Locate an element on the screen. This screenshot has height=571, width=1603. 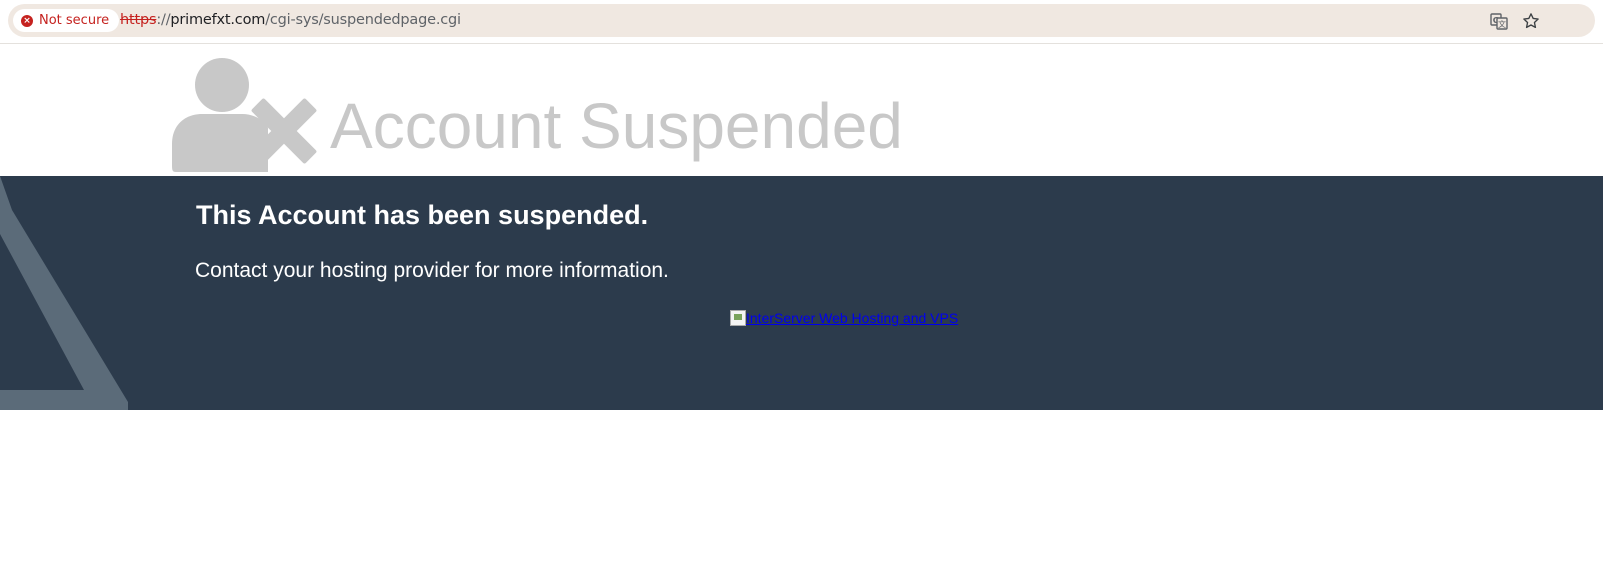
hosting-banner-link: InterServer Web Hosting and VPS is located at coordinates (844, 318).